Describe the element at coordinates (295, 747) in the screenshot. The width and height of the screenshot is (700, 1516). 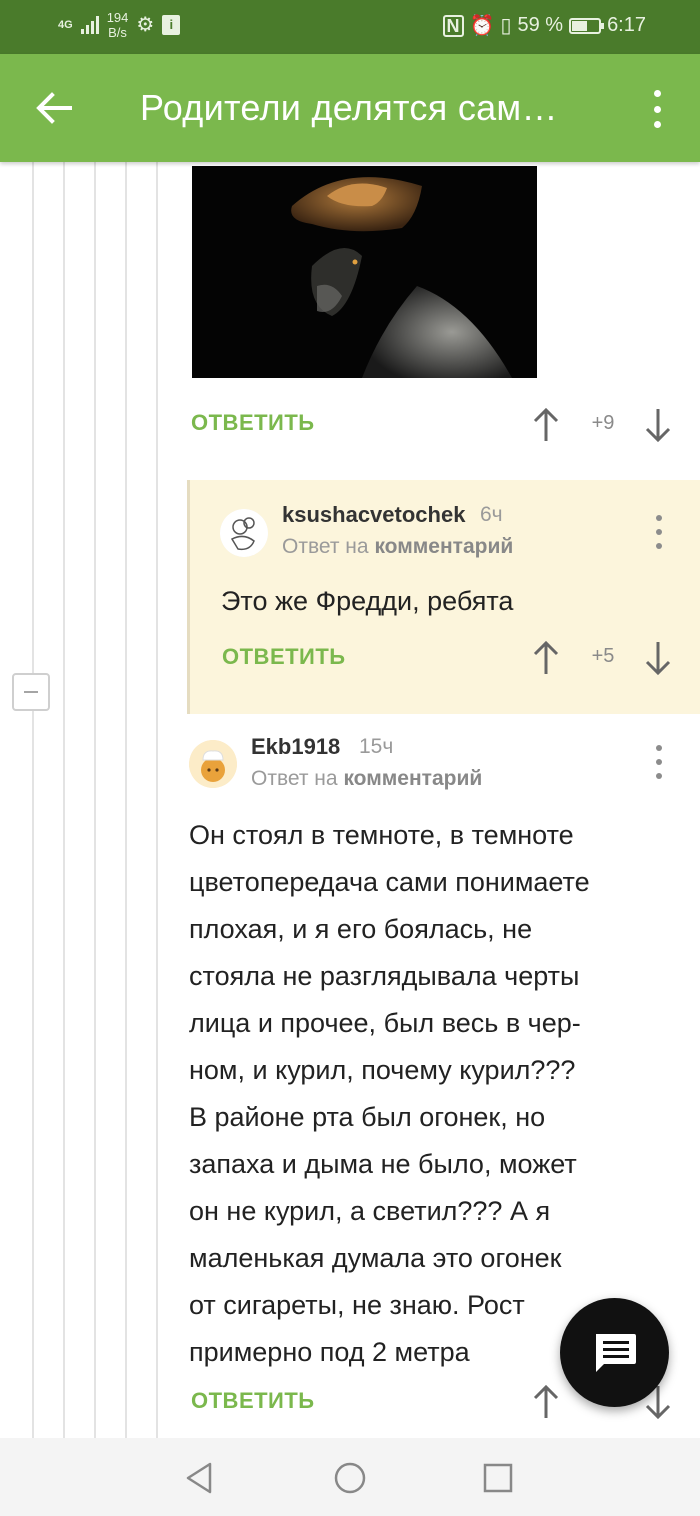
I see `comment-username: Ekb1918` at that location.